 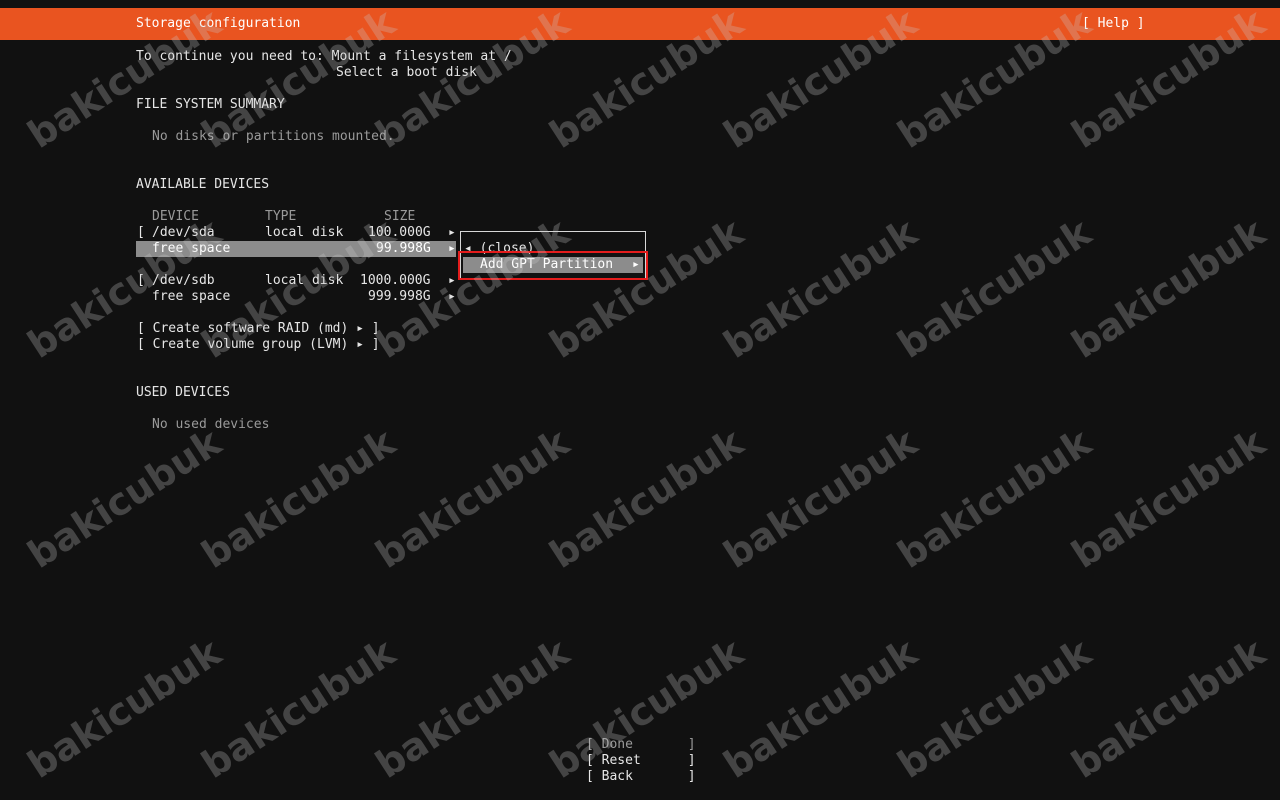 I want to click on device-size: 100.000G, so click(x=399, y=232).